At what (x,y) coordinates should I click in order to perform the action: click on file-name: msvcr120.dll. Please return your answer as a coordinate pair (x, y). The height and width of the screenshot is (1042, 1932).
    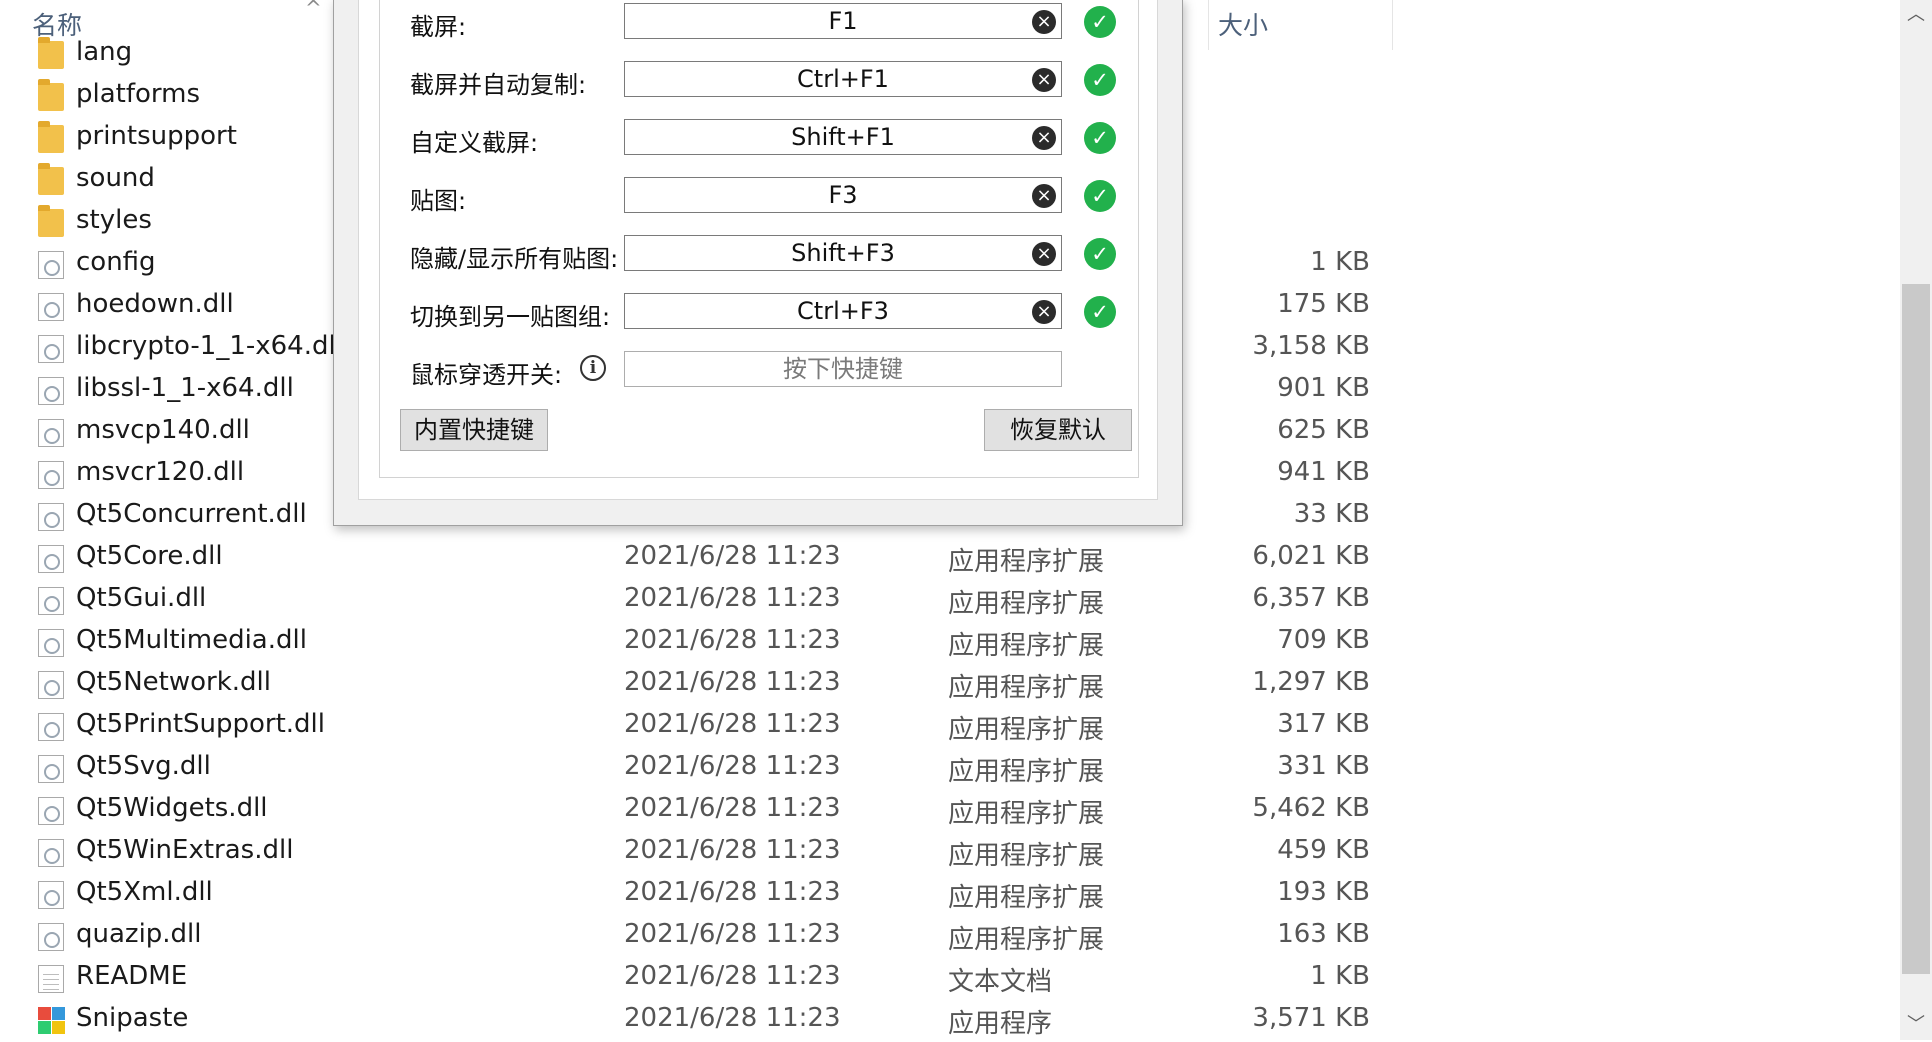
    Looking at the image, I should click on (160, 472).